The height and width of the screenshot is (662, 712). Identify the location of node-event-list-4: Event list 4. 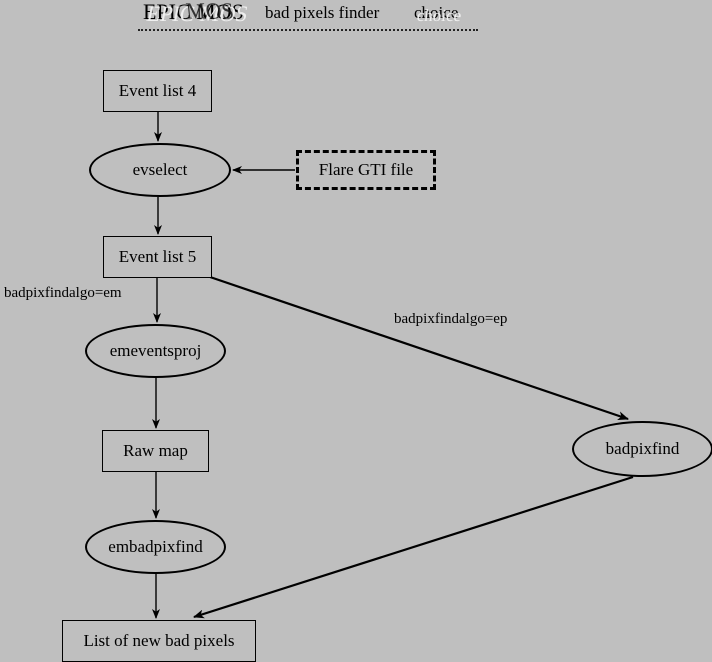
(157, 91).